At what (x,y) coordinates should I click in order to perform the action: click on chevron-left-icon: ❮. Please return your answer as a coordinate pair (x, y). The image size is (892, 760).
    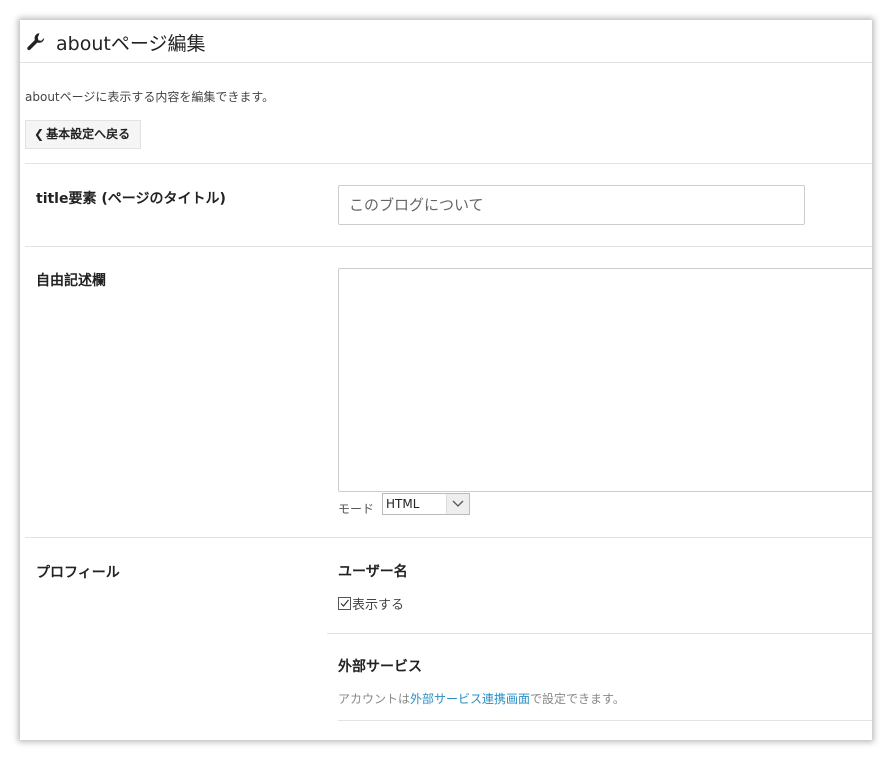
    Looking at the image, I should click on (39, 134).